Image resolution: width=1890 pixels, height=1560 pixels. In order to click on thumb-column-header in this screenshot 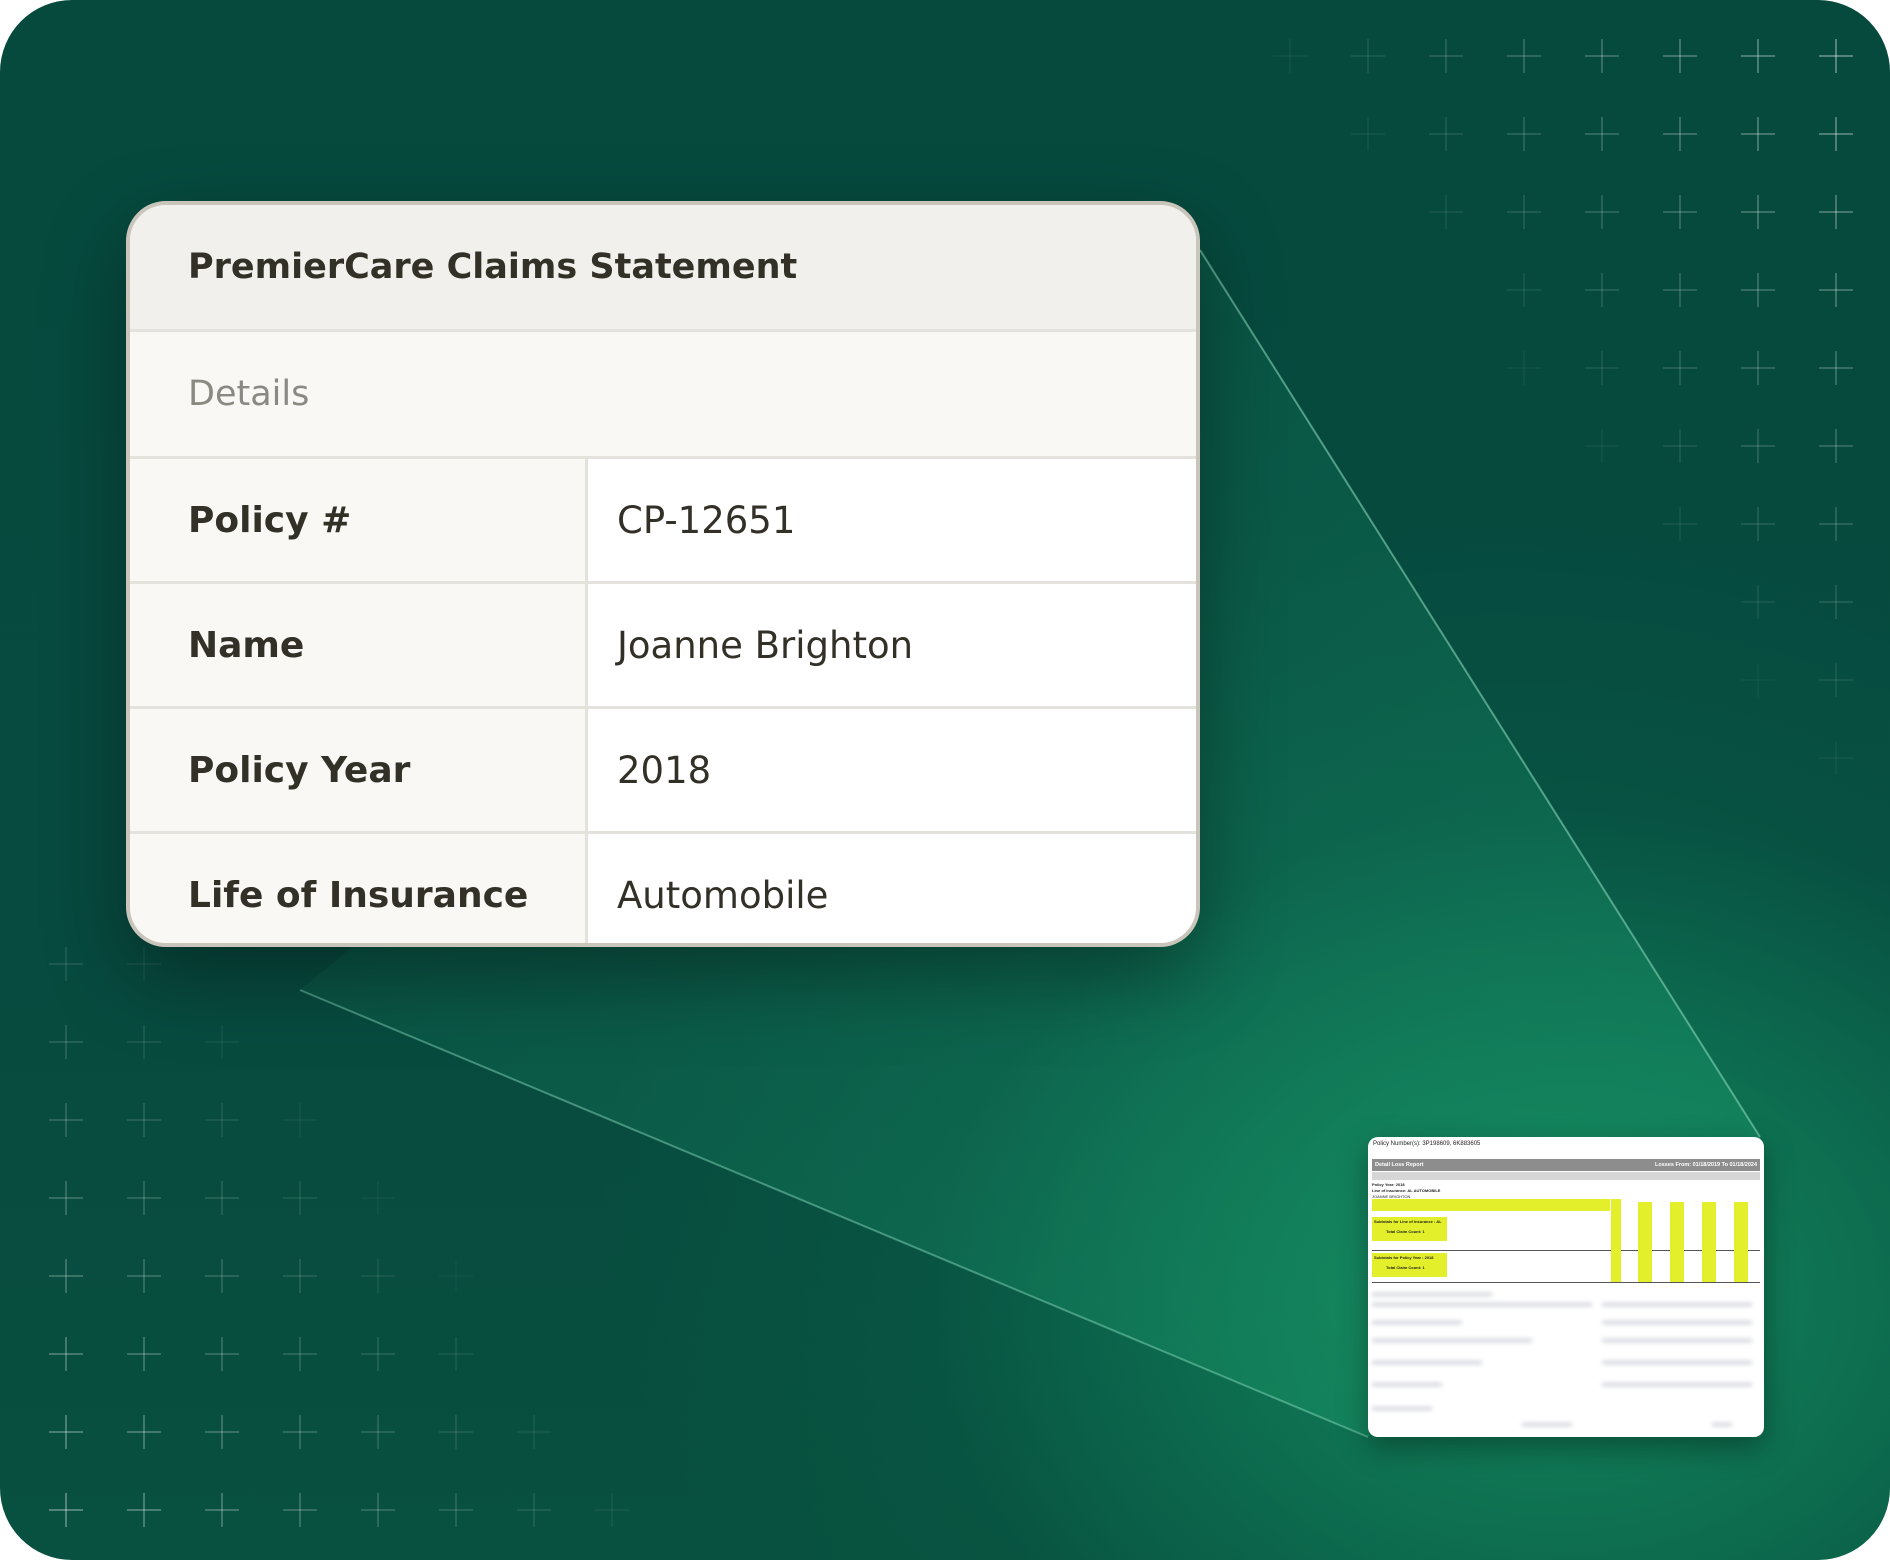, I will do `click(1566, 1176)`.